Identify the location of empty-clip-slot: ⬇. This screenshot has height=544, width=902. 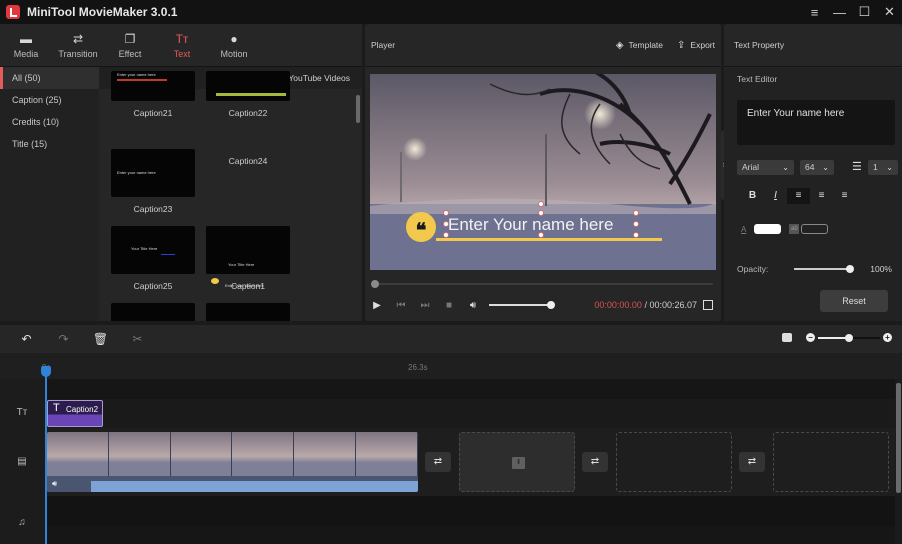
(517, 462).